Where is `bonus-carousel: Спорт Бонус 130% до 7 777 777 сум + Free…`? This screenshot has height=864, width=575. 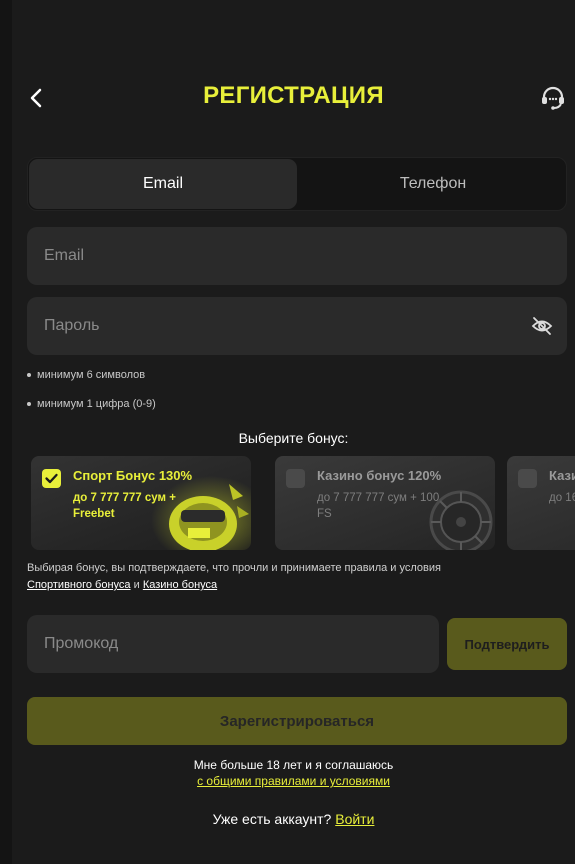
bonus-carousel: Спорт Бонус 130% до 7 777 777 сум + Free… is located at coordinates (303, 503).